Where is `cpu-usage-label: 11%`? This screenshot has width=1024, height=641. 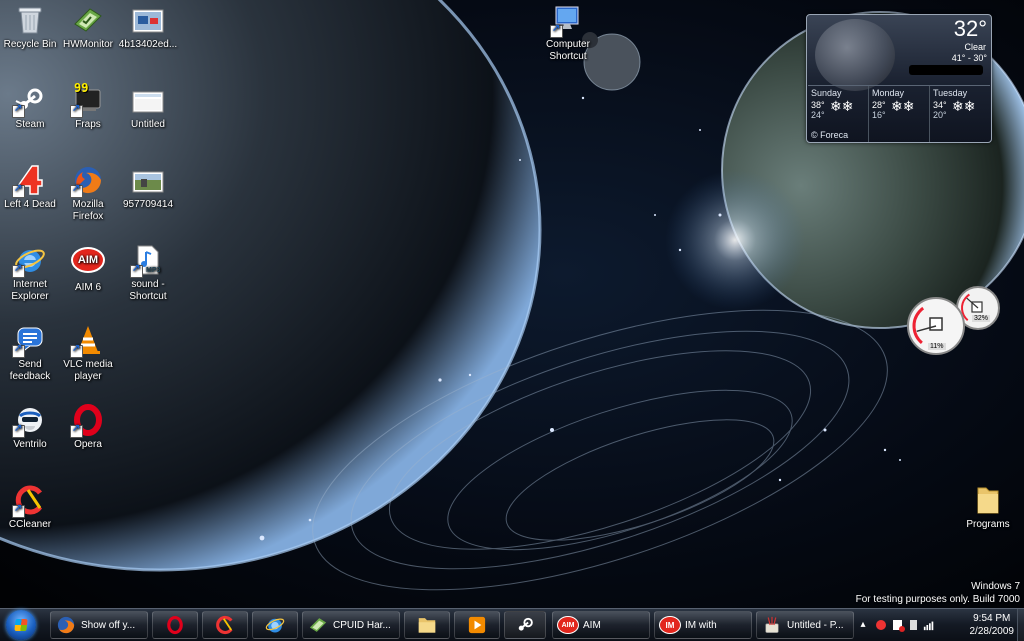 cpu-usage-label: 11% is located at coordinates (937, 346).